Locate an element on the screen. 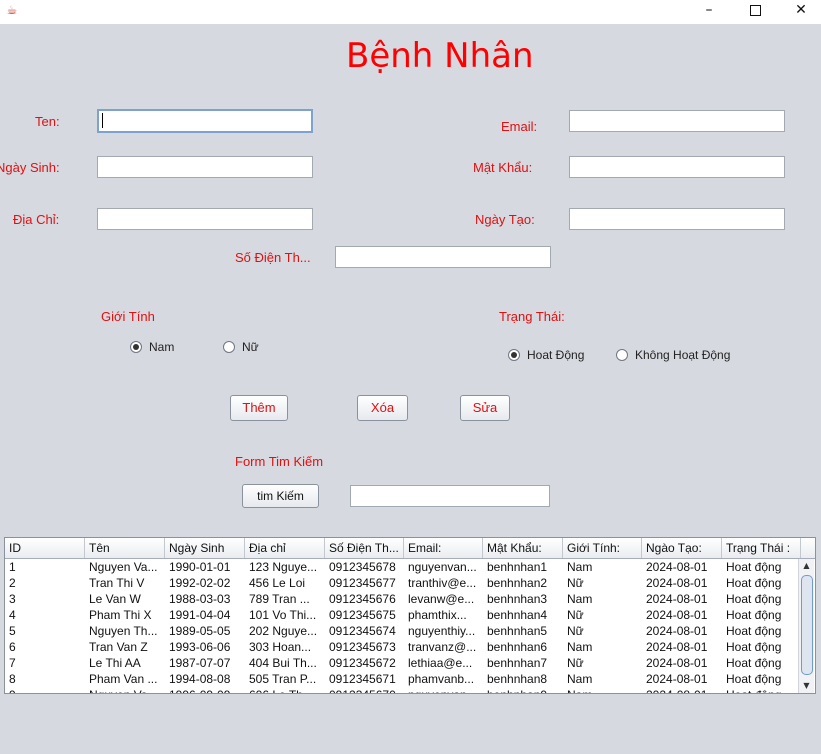 The image size is (821, 754). table-scrollbar: ▲ ▼ is located at coordinates (806, 626).